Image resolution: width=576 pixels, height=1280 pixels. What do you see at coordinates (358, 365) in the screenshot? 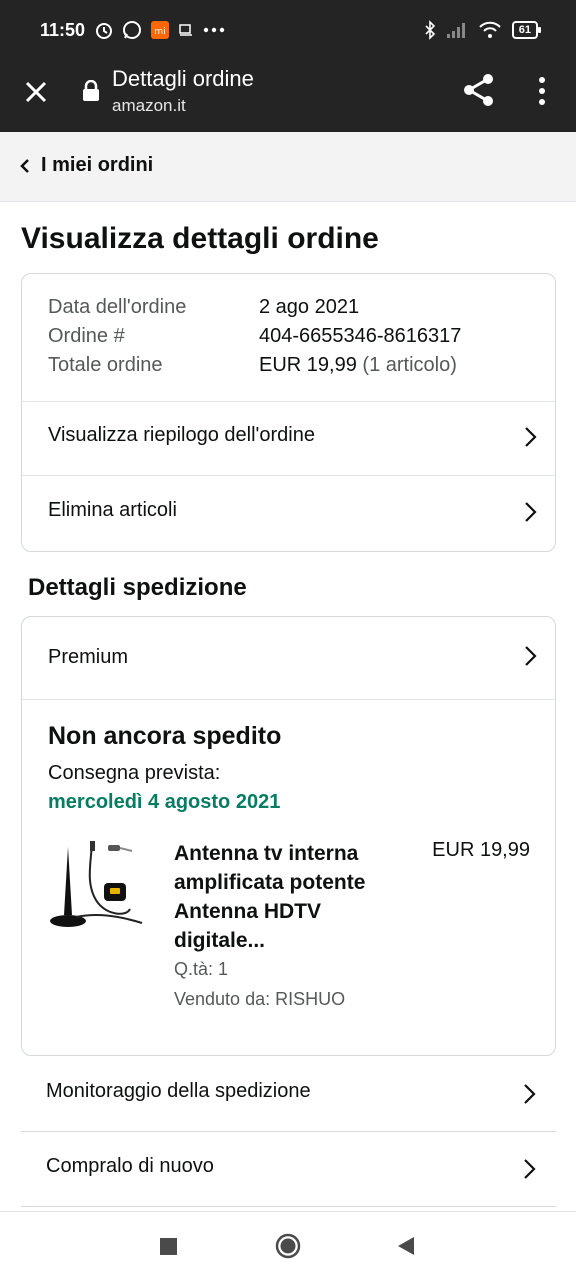
I see `order-total-value: EUR 19,99 (1 articolo)` at bounding box center [358, 365].